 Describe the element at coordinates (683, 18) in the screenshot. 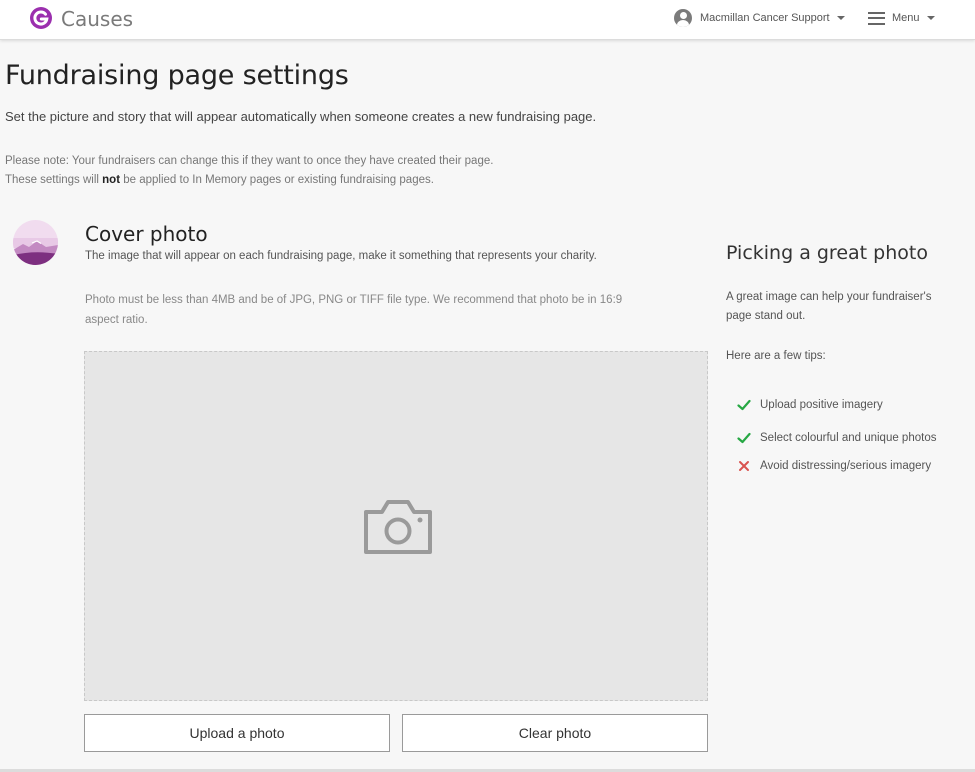

I see `user-avatar-icon` at that location.